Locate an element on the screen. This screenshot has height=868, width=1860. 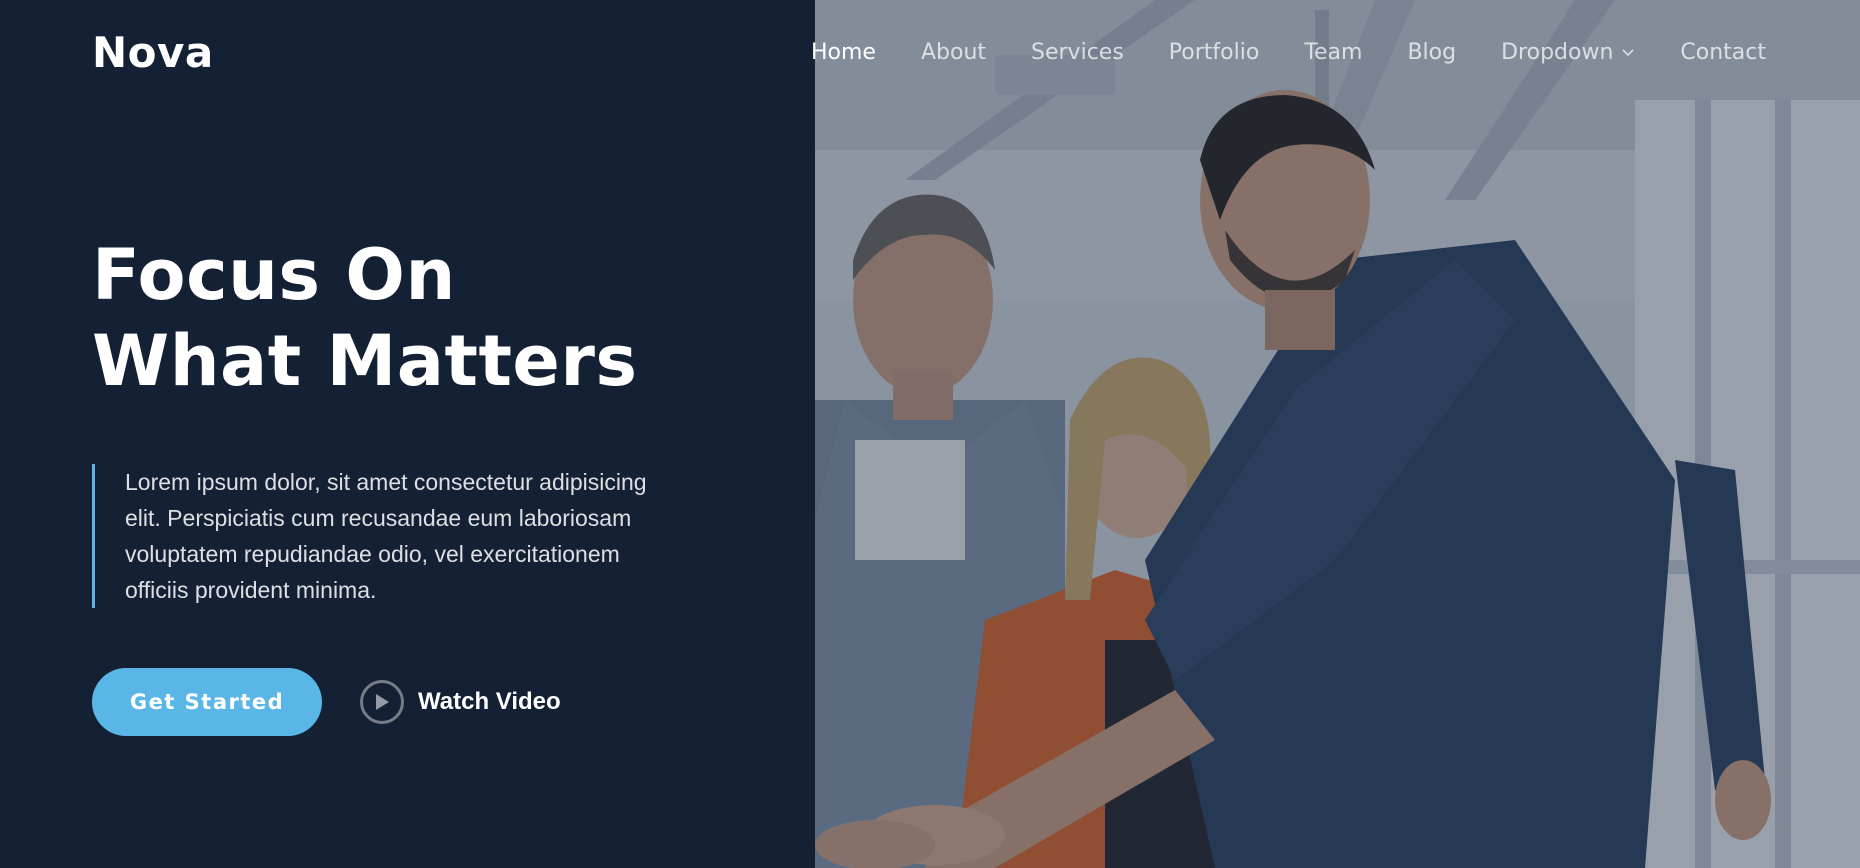
nav-services-label: Services is located at coordinates (1077, 52).